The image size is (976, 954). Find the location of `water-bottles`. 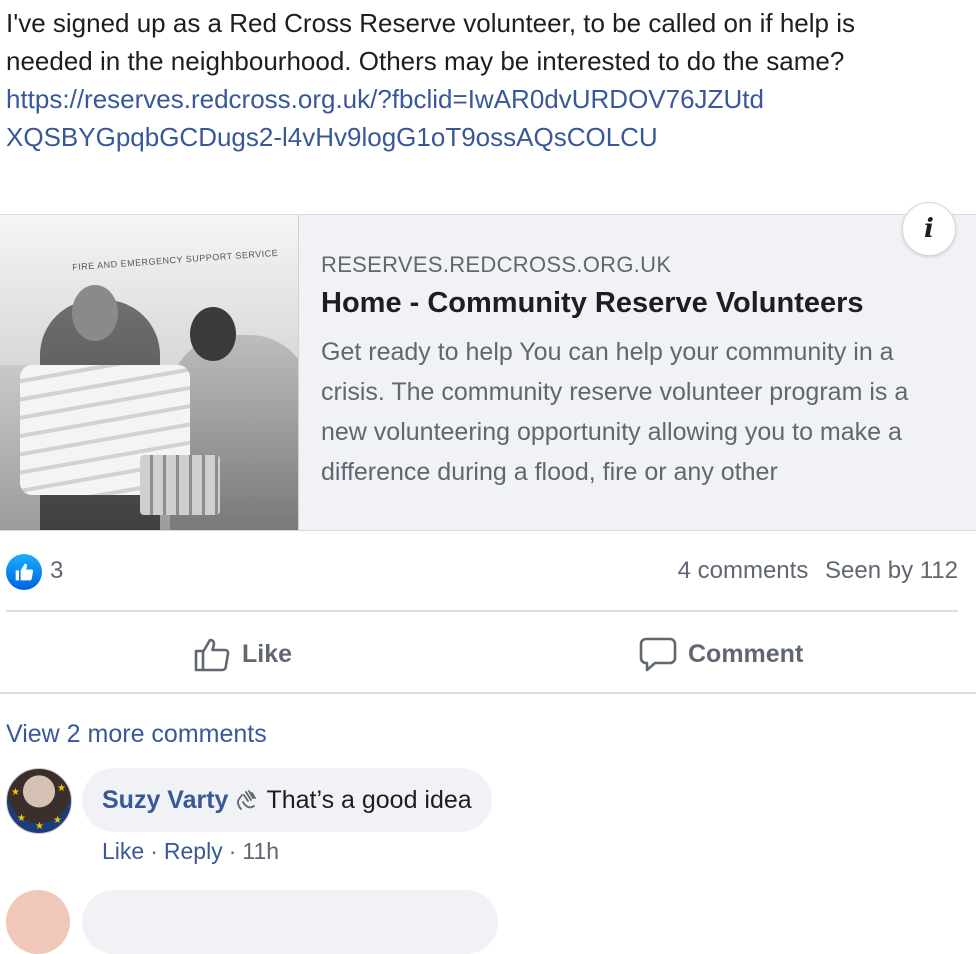

water-bottles is located at coordinates (180, 485).